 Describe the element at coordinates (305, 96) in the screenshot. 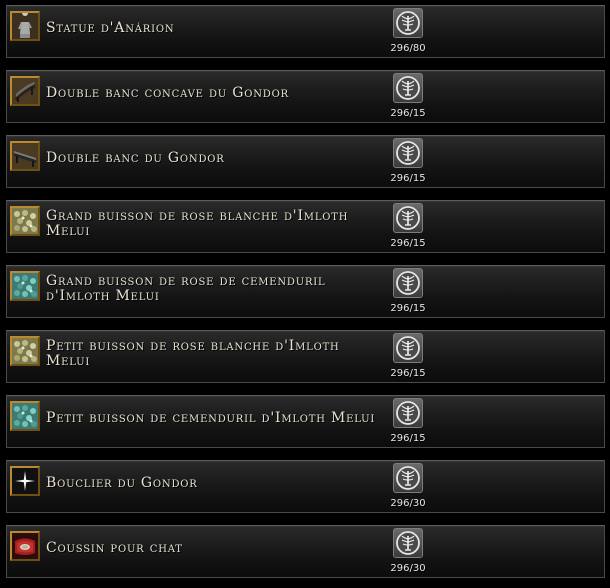

I see `vendor-item-row-double-banc-concave-du-gondor: Double banc concave du Gondor 296/15` at that location.